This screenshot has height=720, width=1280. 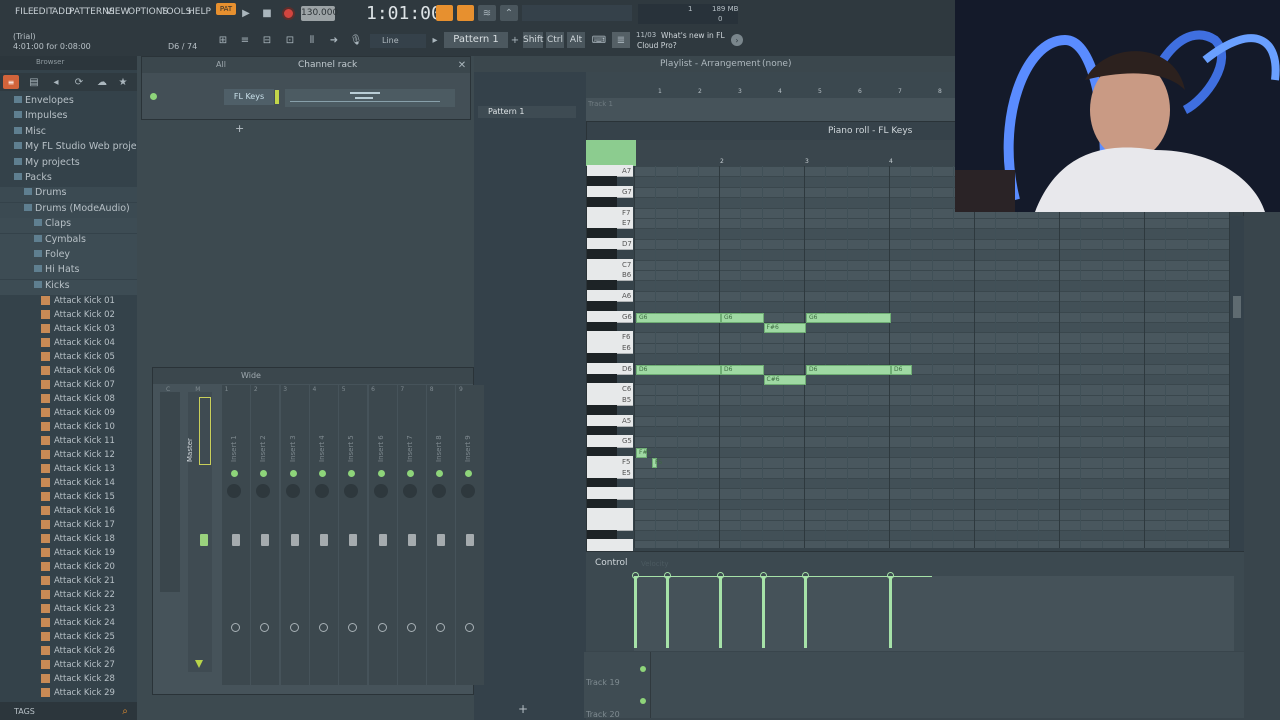 What do you see at coordinates (251, 375) in the screenshot?
I see `mixer-mode: Wide` at bounding box center [251, 375].